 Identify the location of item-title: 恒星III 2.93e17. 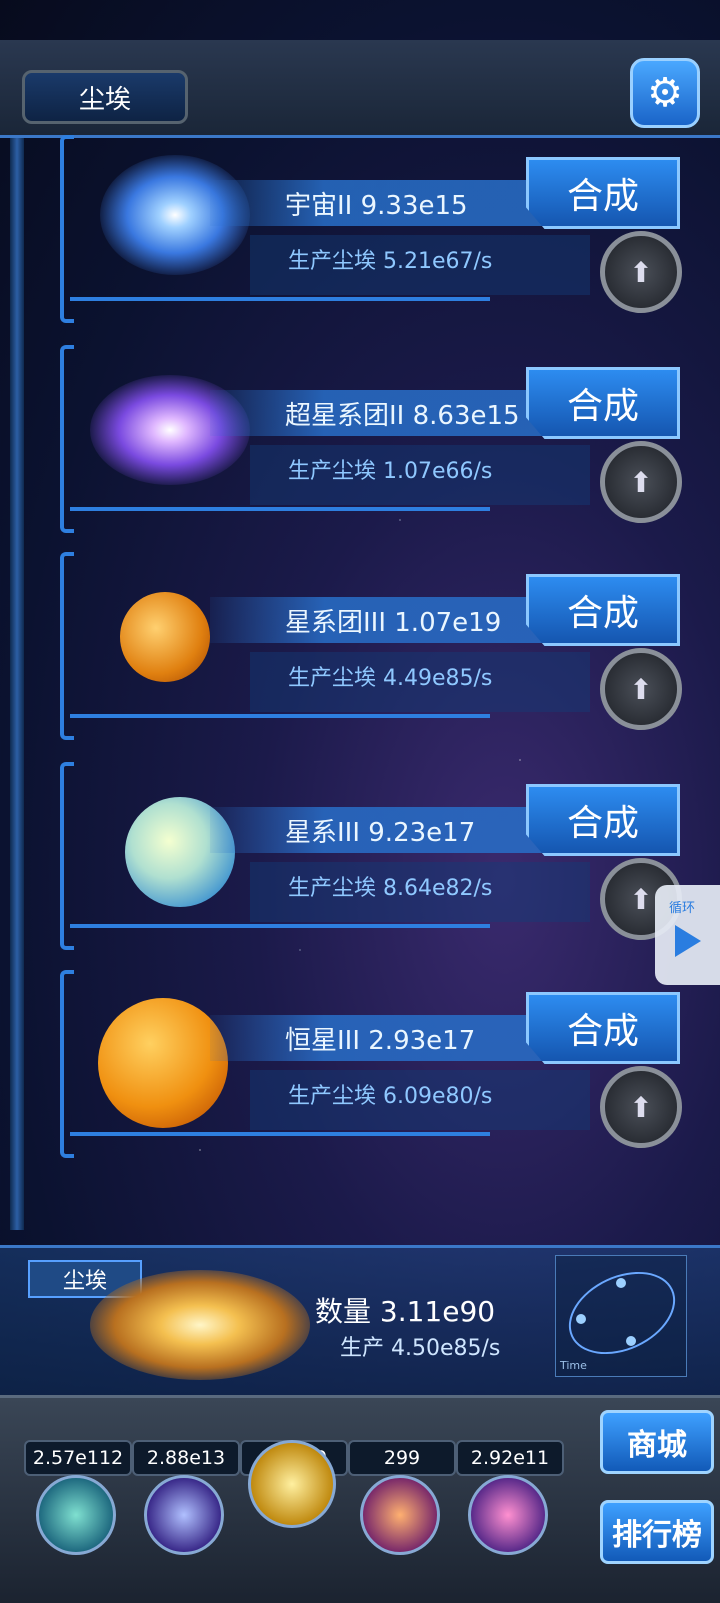
(380, 1041).